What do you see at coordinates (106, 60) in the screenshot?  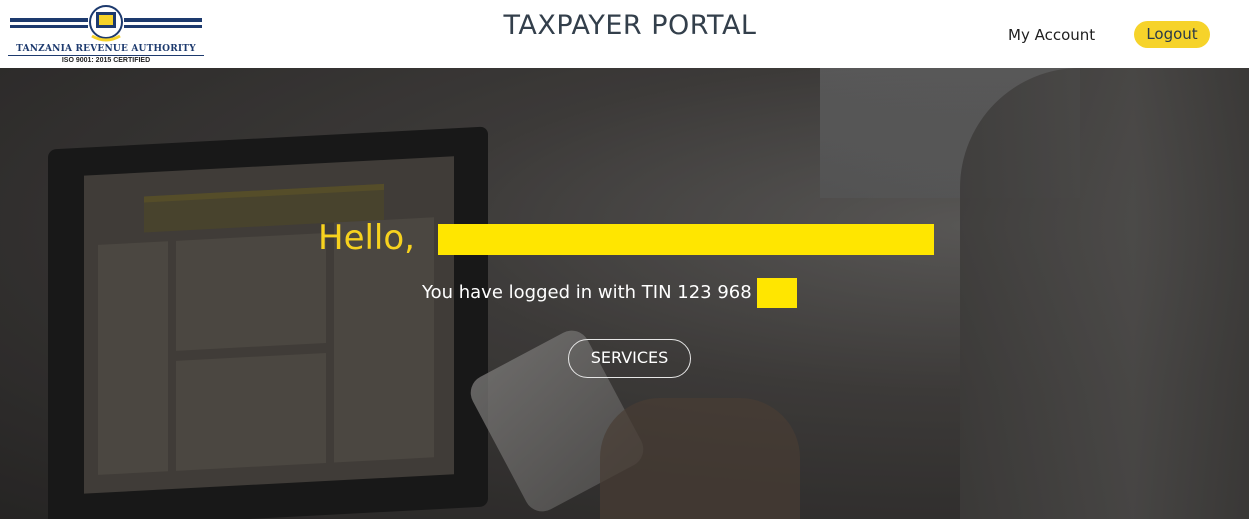 I see `logo-certification: ISO 9001: 2015 CERTIFIED` at bounding box center [106, 60].